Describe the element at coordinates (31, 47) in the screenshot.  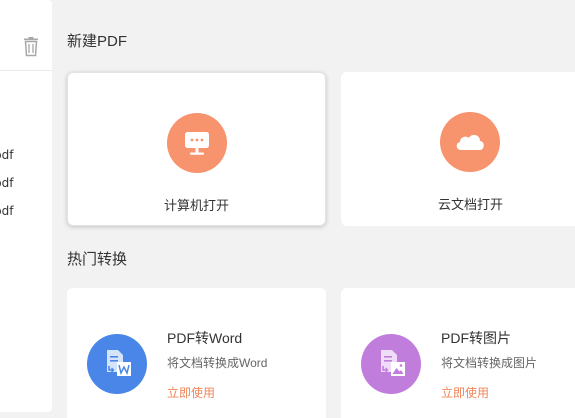
I see `trash-icon` at that location.